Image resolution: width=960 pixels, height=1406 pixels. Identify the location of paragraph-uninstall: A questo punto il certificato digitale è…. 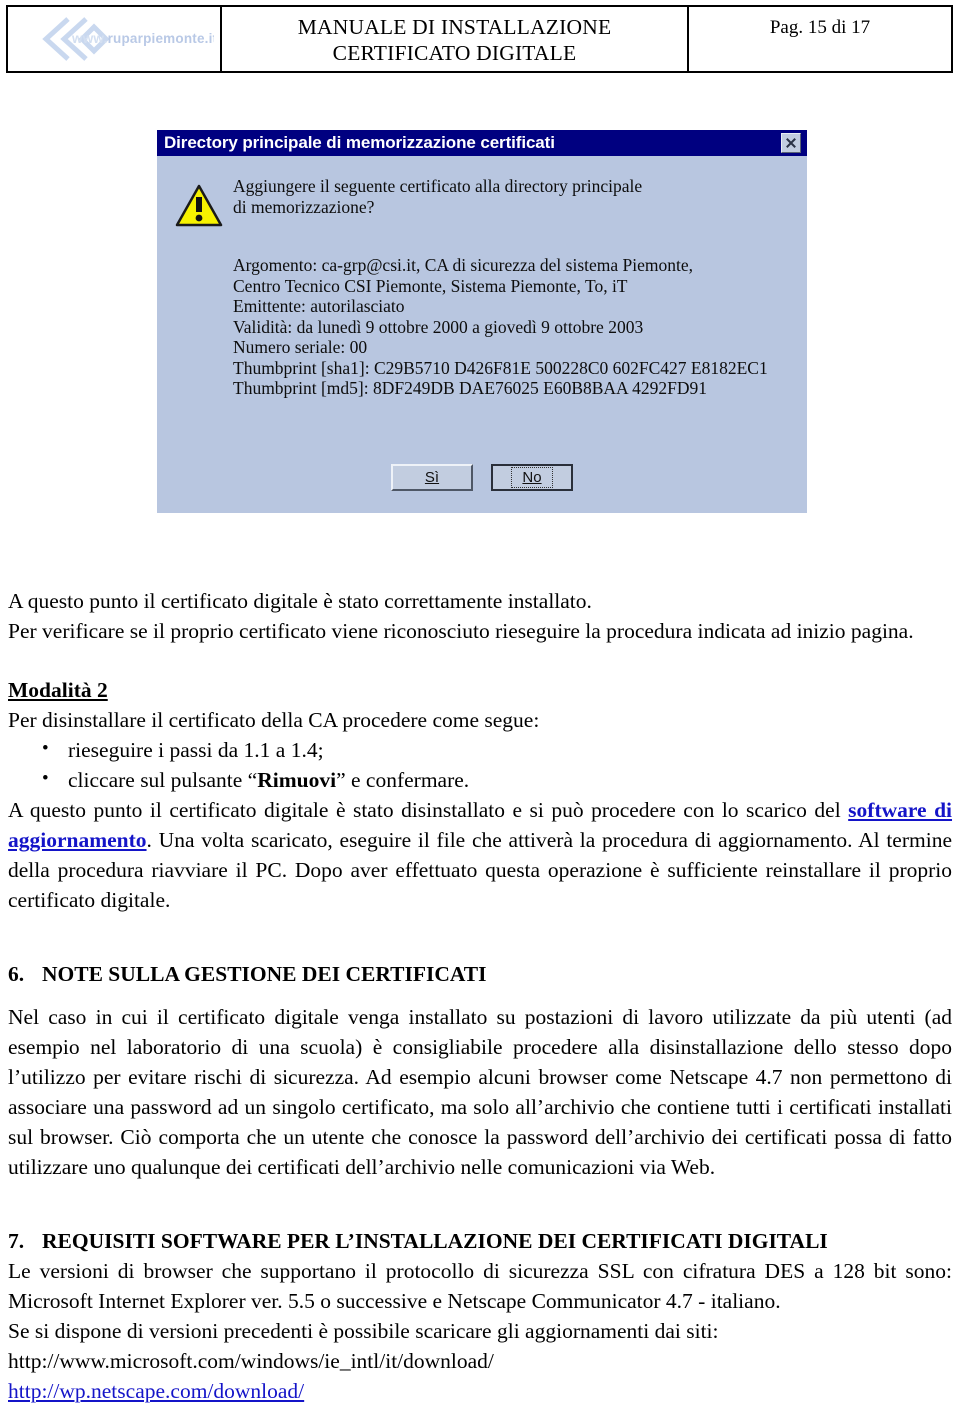
(480, 855).